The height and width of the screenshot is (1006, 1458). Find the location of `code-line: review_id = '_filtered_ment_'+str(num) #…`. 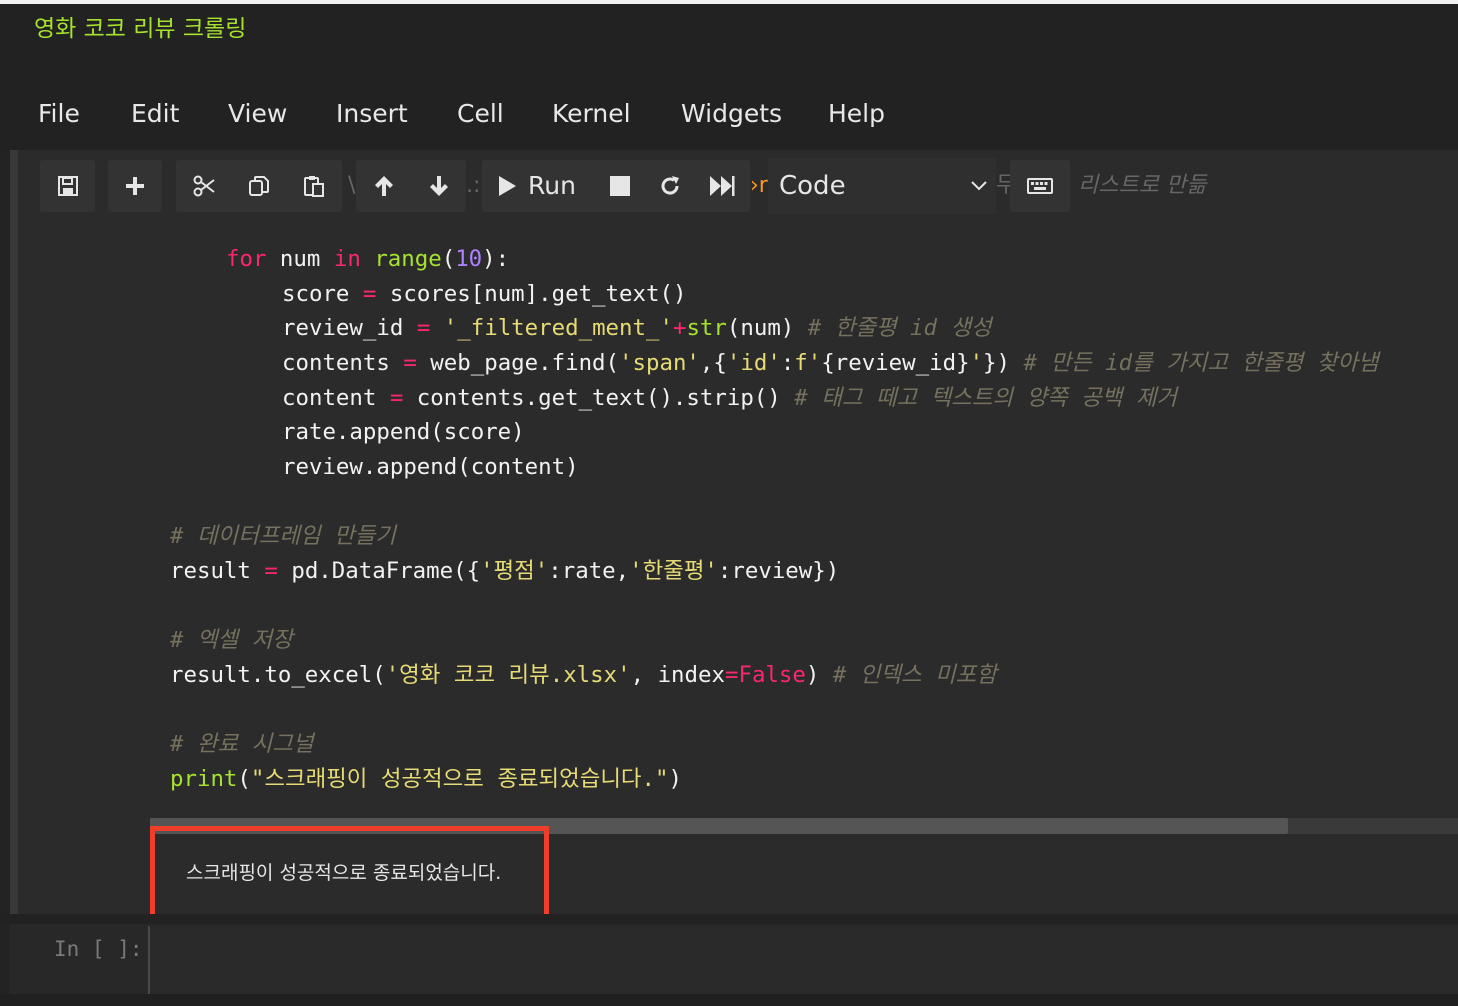

code-line: review_id = '_filtered_ment_'+str(num) #… is located at coordinates (637, 328).